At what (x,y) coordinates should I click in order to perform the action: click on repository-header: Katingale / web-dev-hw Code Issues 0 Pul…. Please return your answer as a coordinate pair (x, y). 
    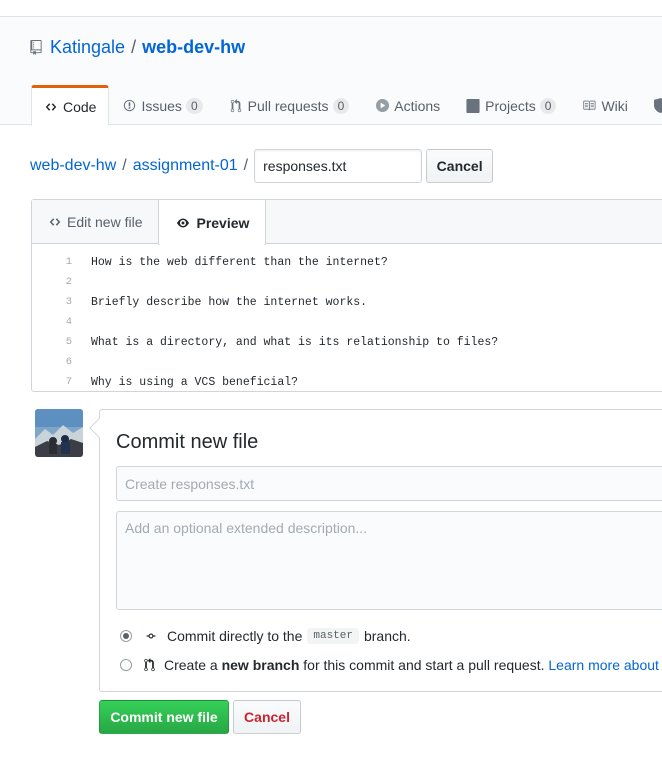
    Looking at the image, I should click on (331, 71).